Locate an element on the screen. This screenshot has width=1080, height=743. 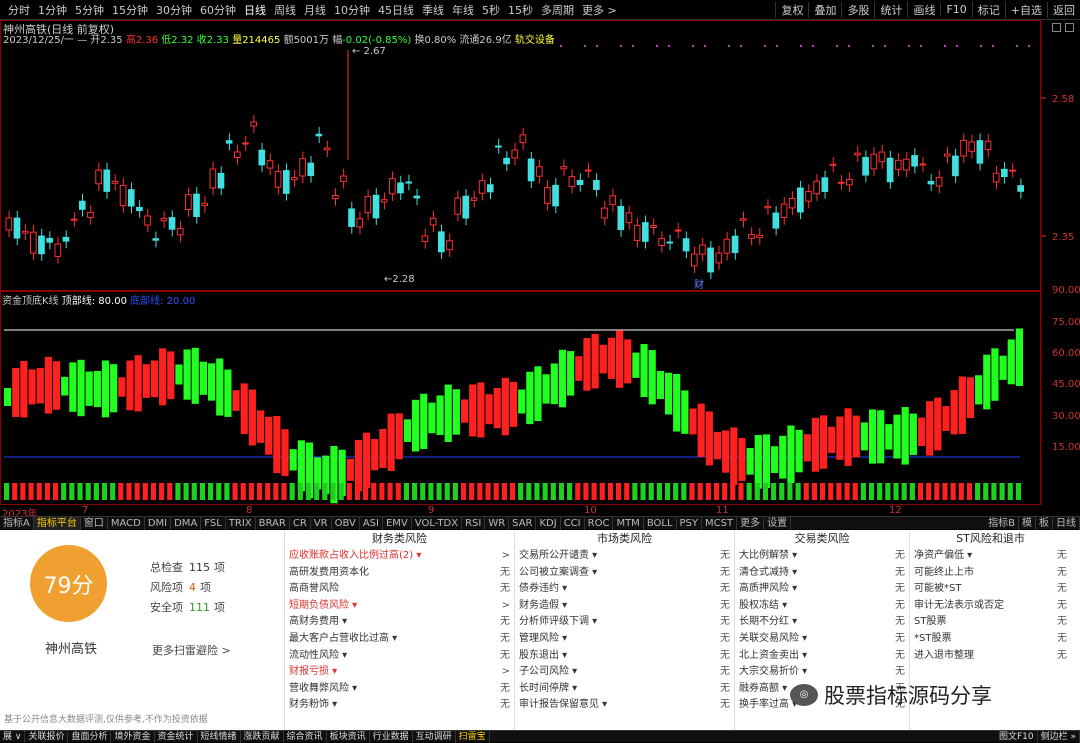
indicator-tab: DMI is located at coordinates (158, 523).